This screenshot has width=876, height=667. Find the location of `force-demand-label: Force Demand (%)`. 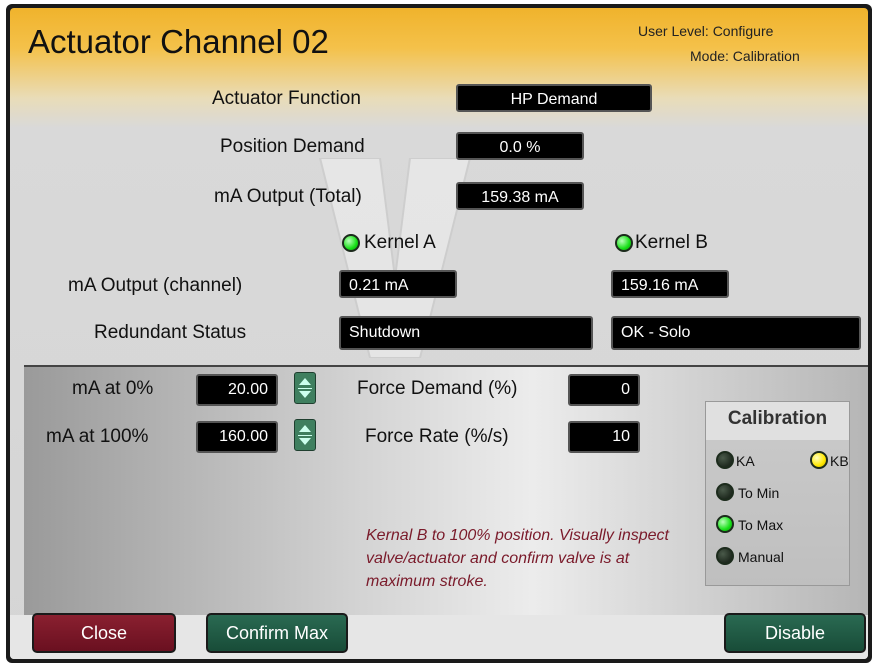

force-demand-label: Force Demand (%) is located at coordinates (437, 388).